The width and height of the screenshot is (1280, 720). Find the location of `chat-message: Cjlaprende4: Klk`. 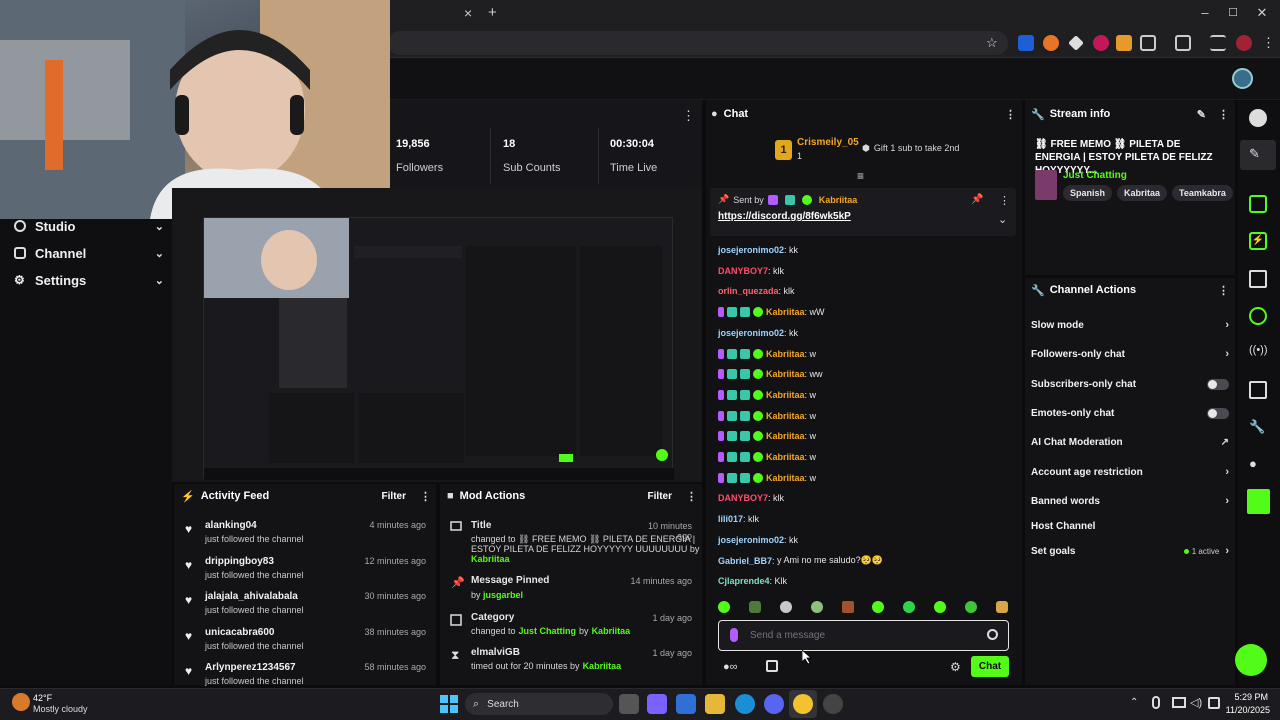

chat-message: Cjlaprende4: Klk is located at coordinates (752, 581).